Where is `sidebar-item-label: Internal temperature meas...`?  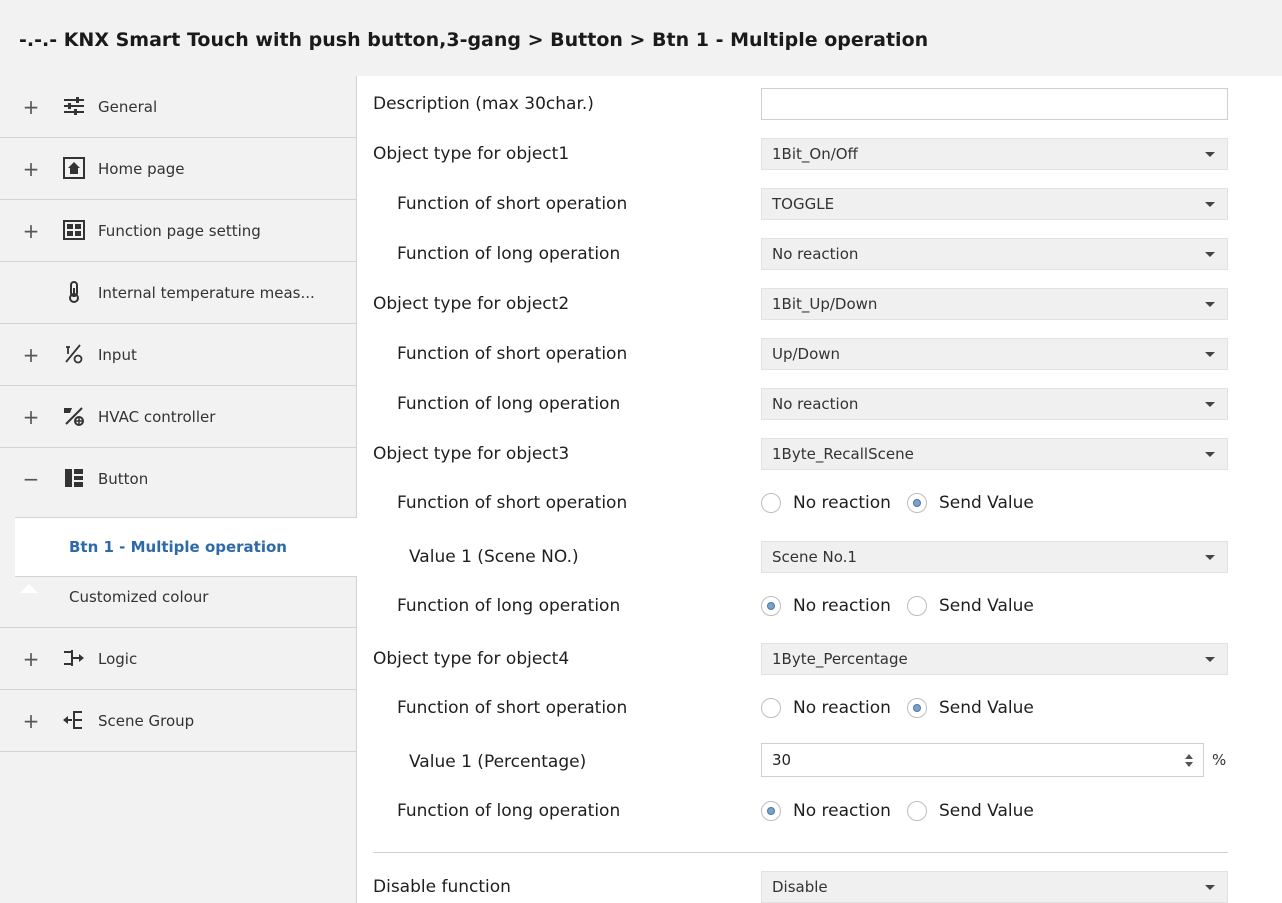
sidebar-item-label: Internal temperature meas... is located at coordinates (206, 292).